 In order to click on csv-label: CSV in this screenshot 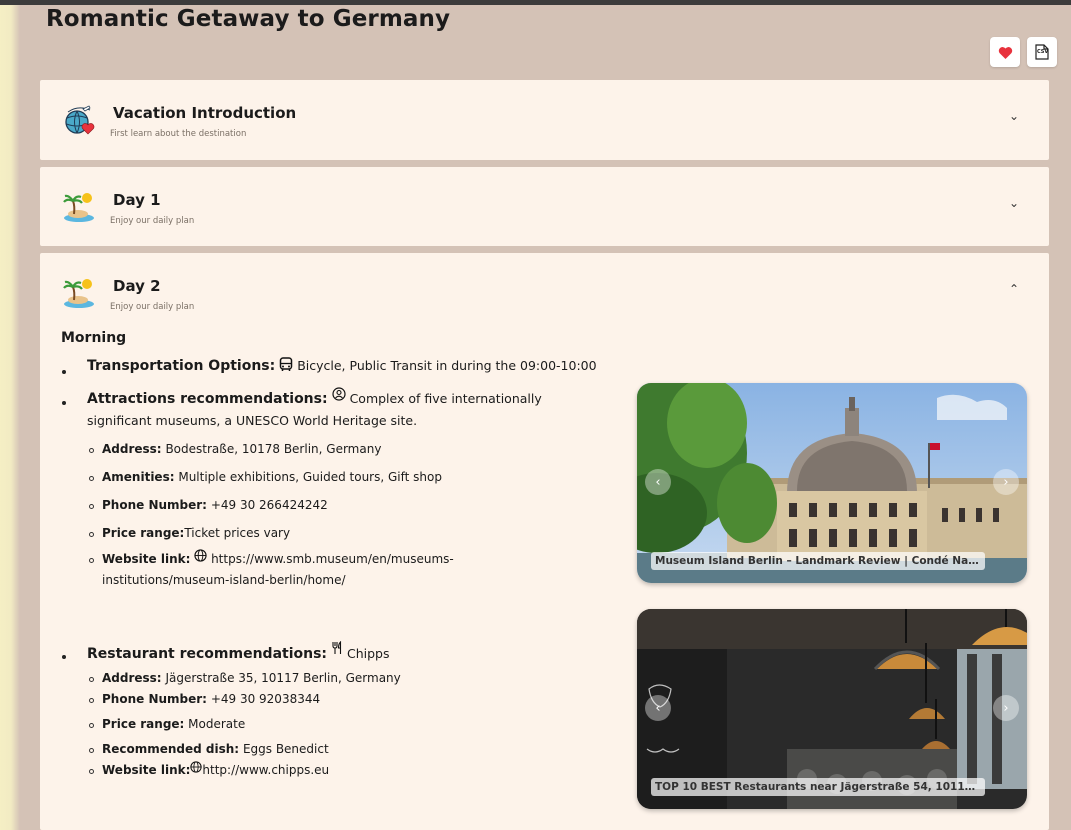, I will do `click(1043, 52)`.